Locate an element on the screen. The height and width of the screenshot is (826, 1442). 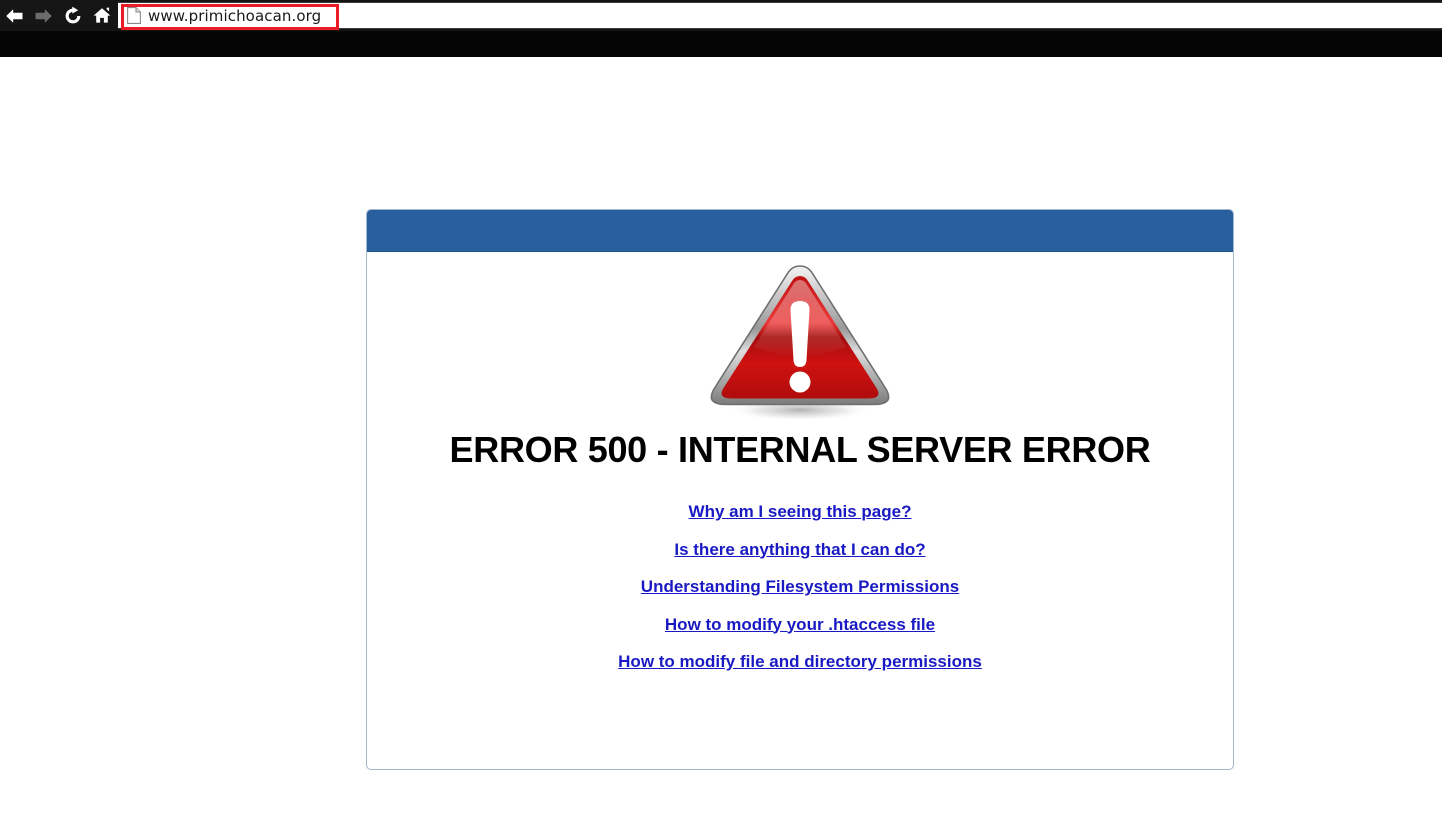
list-item: Understanding Filesystem Permissions is located at coordinates (800, 588).